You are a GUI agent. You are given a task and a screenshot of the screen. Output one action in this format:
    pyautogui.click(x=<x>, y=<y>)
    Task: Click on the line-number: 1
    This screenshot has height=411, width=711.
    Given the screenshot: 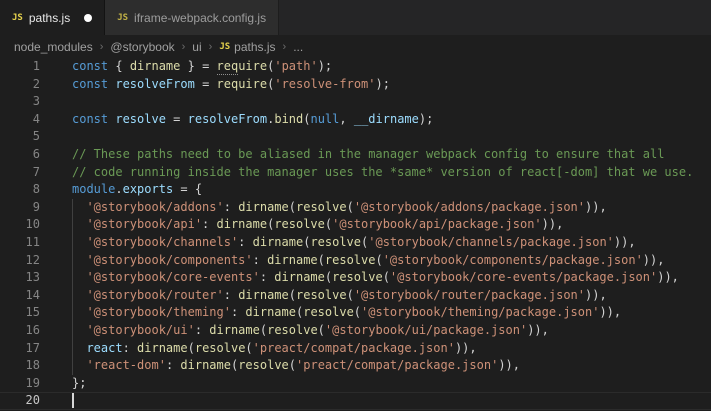 What is the action you would take?
    pyautogui.click(x=36, y=66)
    